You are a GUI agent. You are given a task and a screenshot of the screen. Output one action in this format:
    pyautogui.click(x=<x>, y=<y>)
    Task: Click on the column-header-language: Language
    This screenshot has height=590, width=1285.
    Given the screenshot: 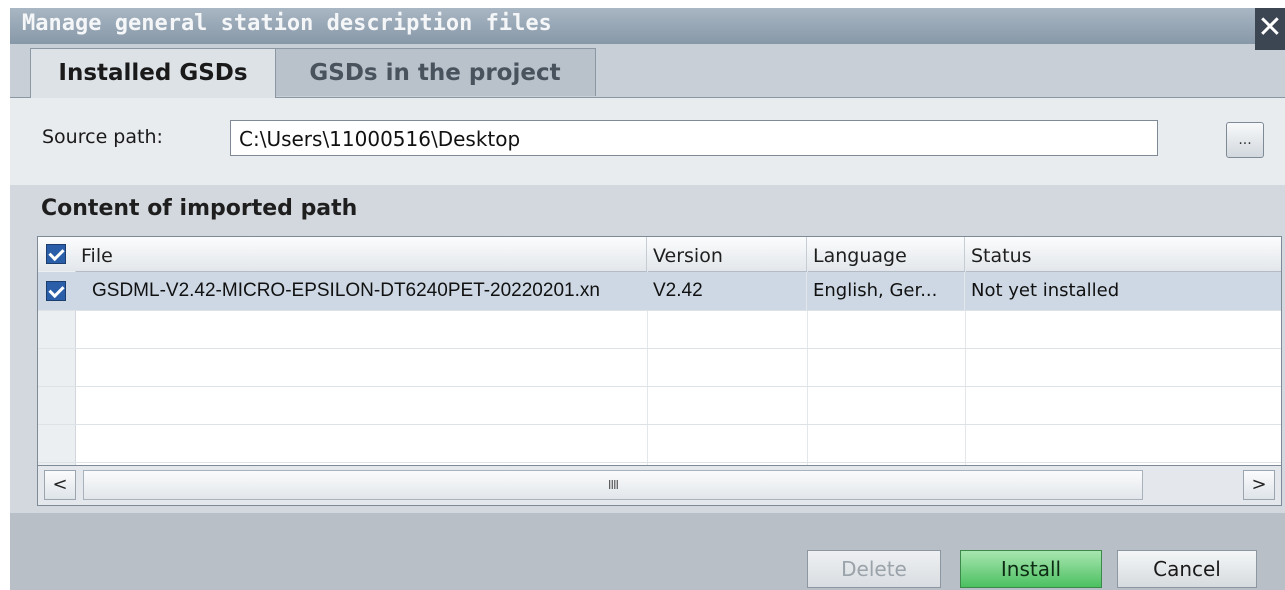 What is the action you would take?
    pyautogui.click(x=886, y=254)
    